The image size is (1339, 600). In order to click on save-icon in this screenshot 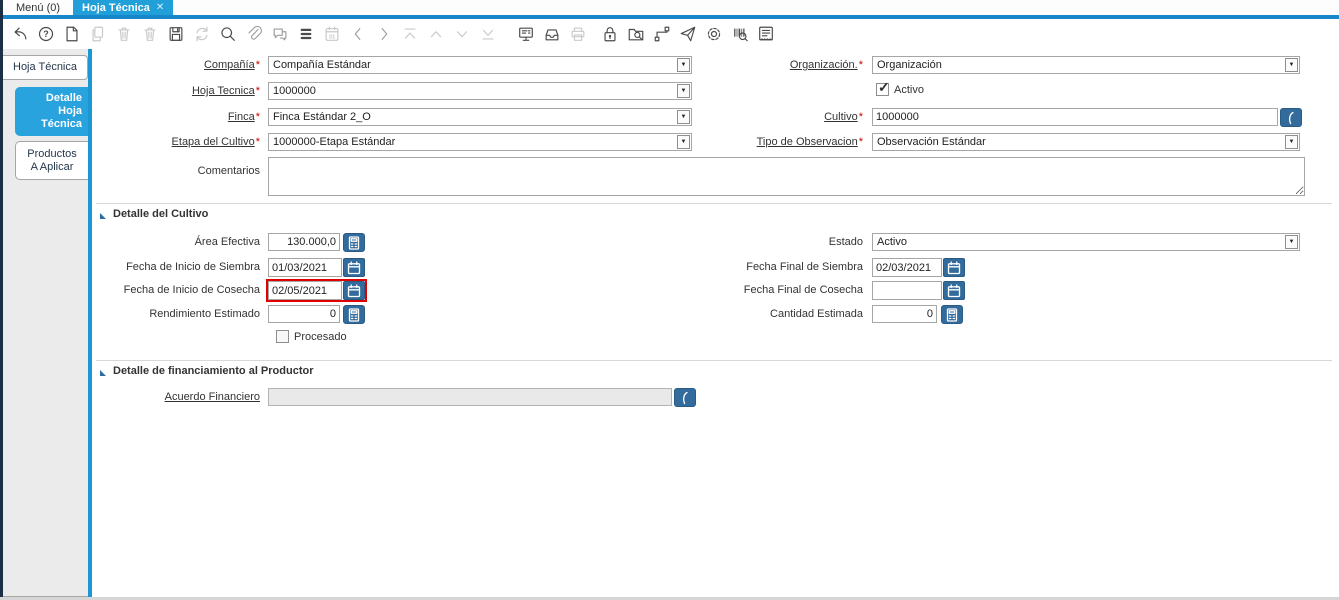, I will do `click(176, 34)`.